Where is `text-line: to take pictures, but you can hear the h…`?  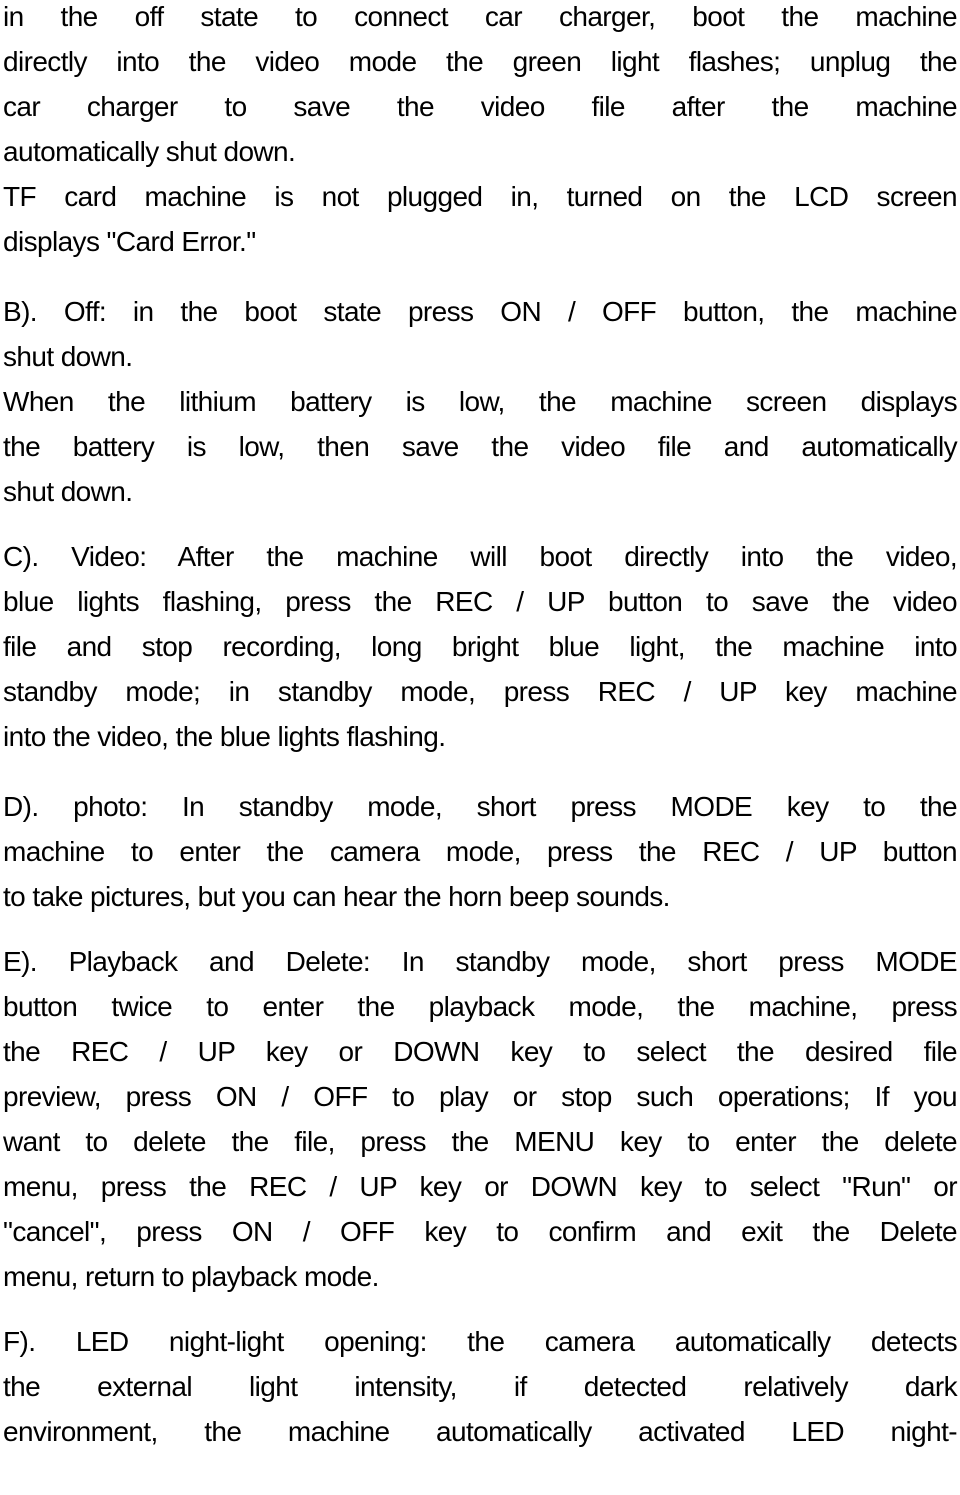 text-line: to take pictures, but you can hear the h… is located at coordinates (336, 896).